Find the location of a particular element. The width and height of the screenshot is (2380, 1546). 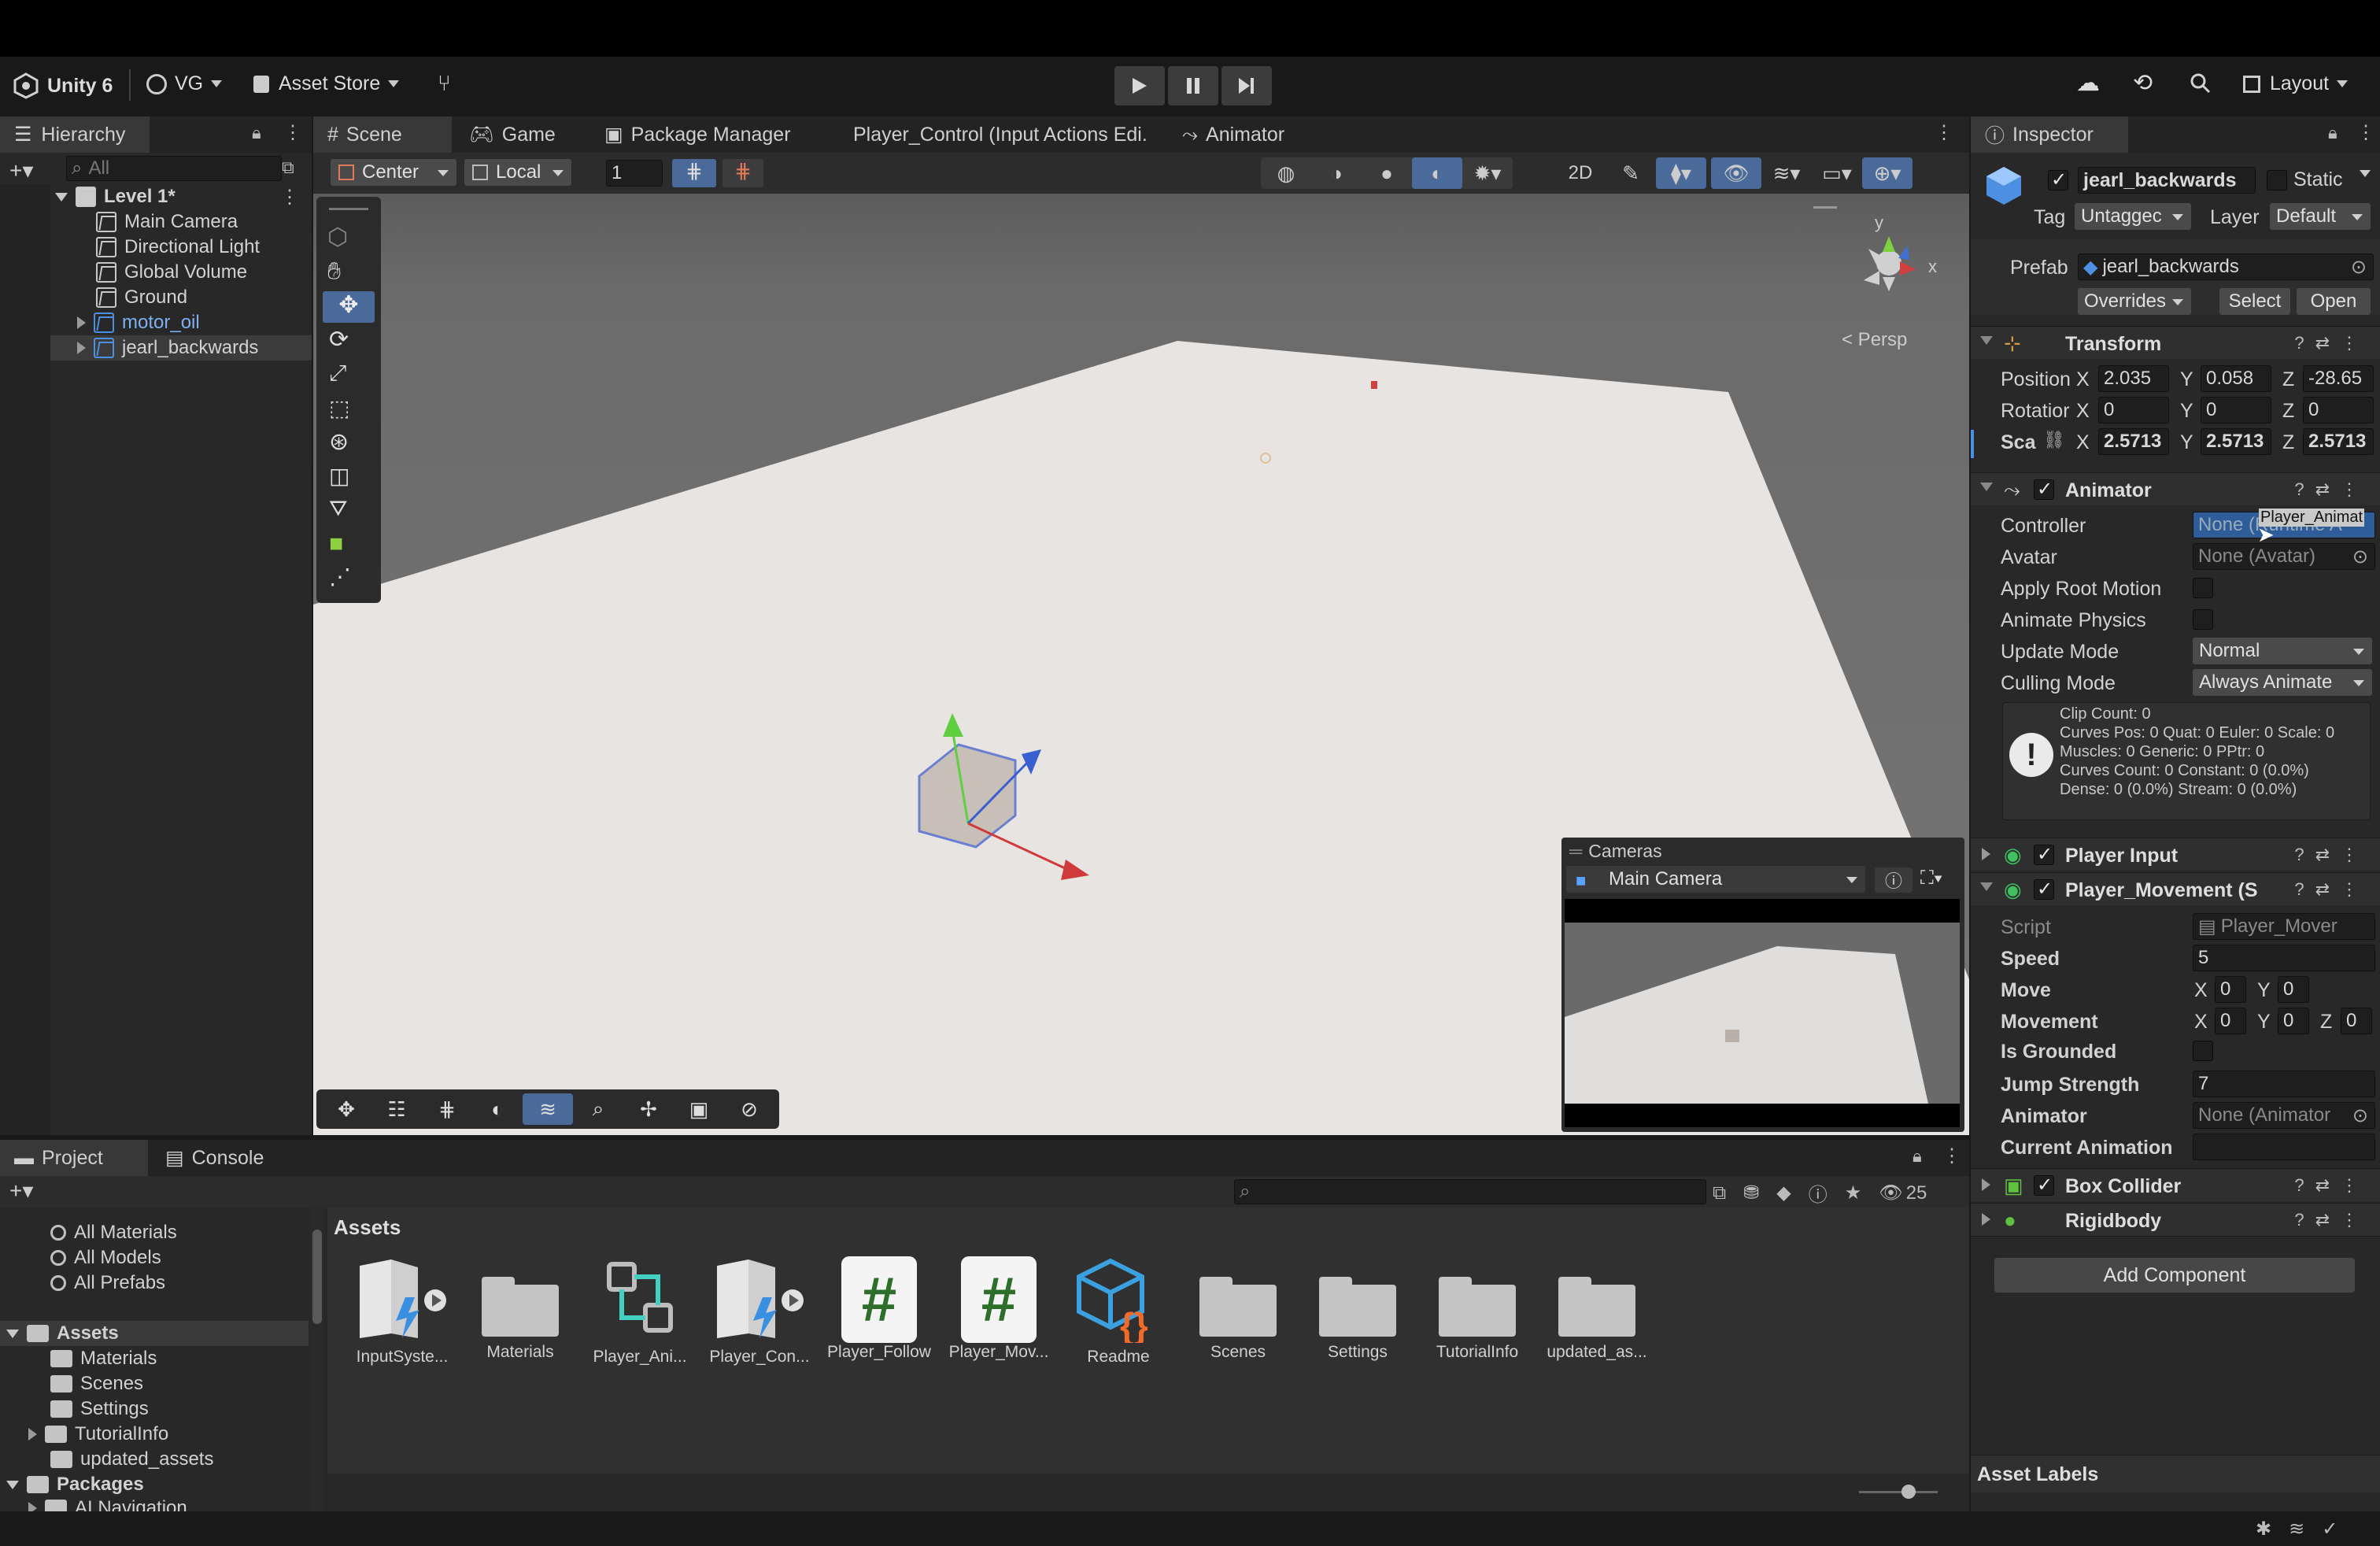

scale-tool-icon: ⤢ is located at coordinates (337, 373).